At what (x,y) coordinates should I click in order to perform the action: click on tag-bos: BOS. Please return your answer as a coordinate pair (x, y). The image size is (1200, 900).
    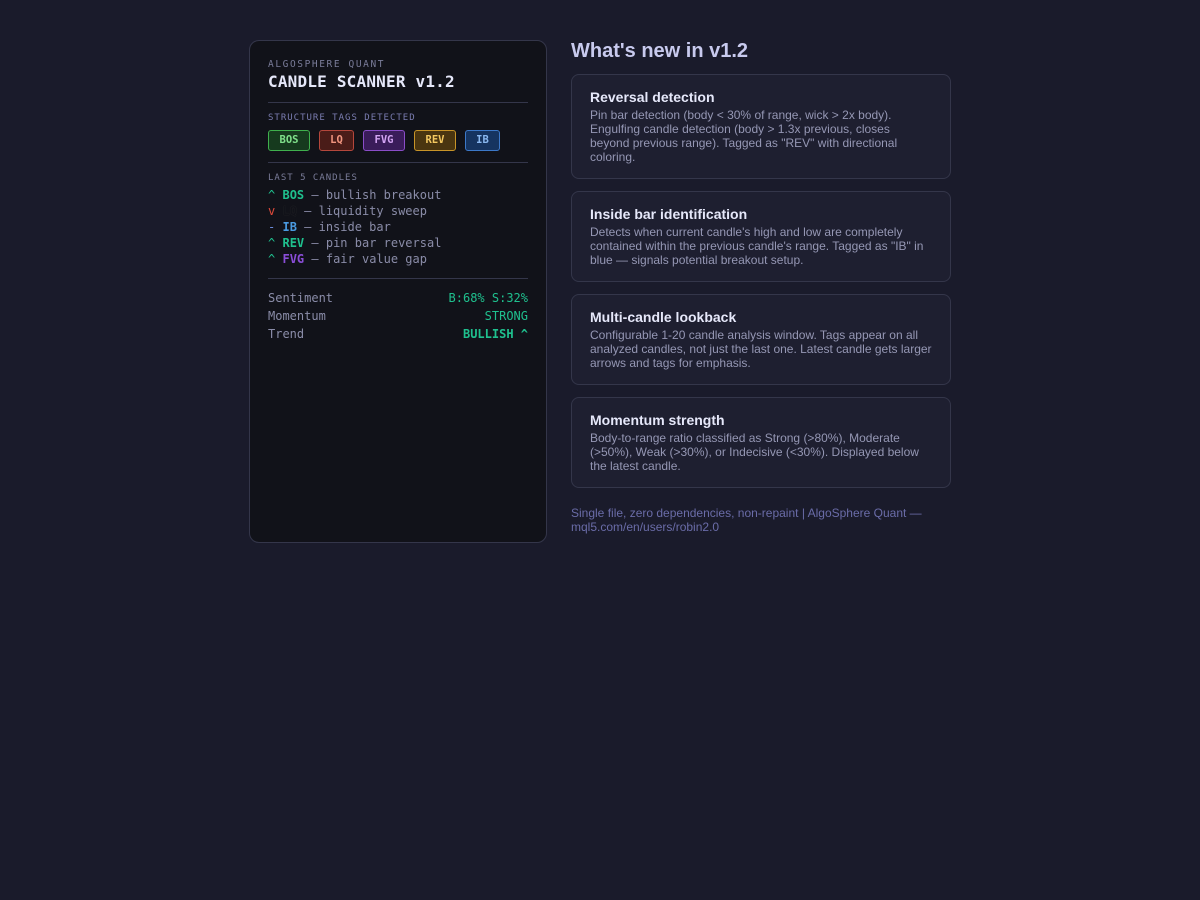
    Looking at the image, I should click on (289, 140).